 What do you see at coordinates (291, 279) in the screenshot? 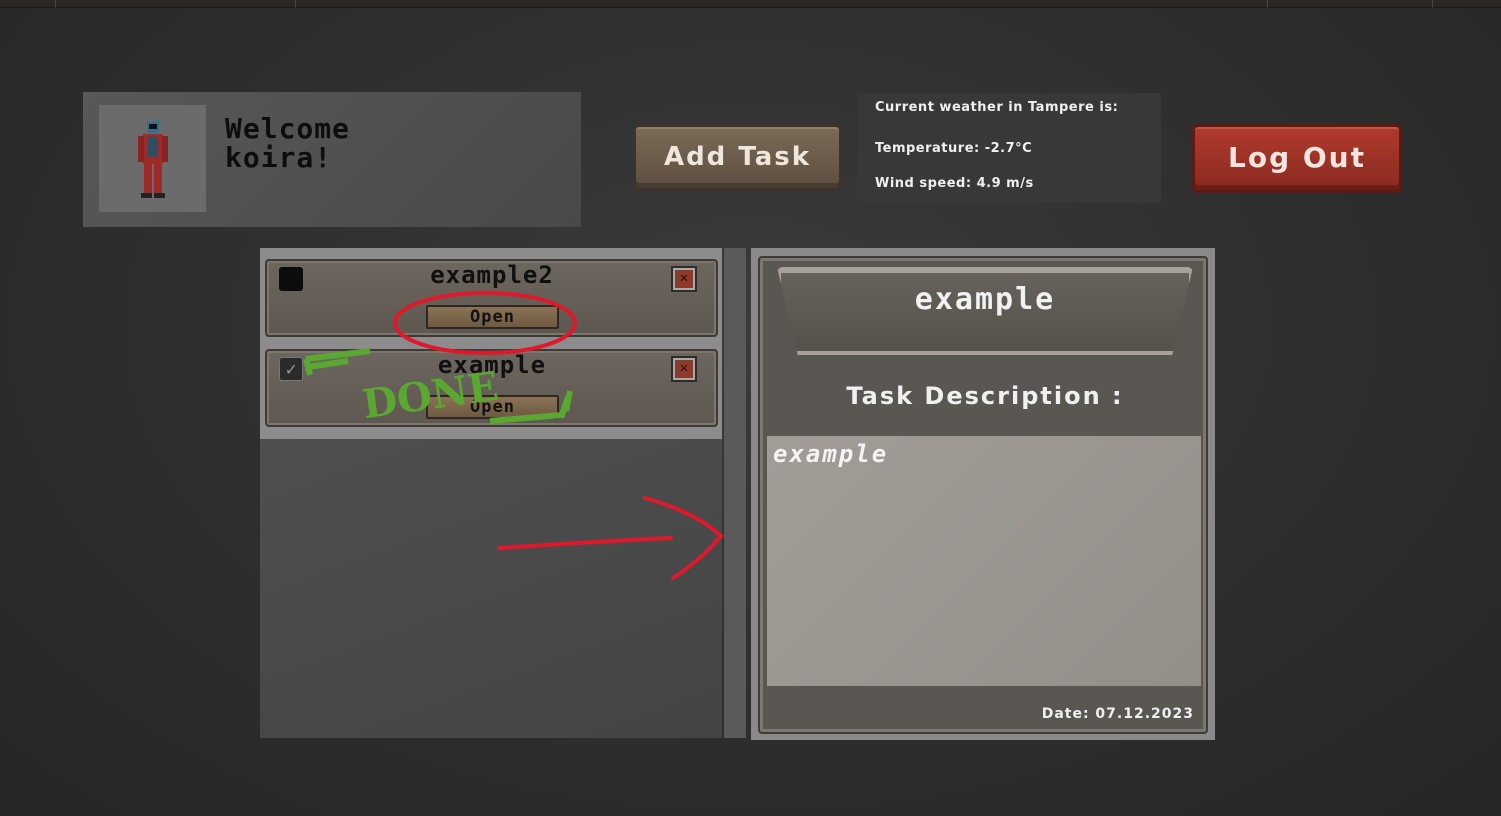
I see `task-done-checkbox` at bounding box center [291, 279].